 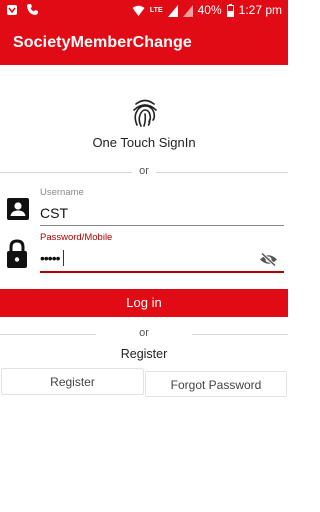 I want to click on or-divider-2: or, so click(x=144, y=333).